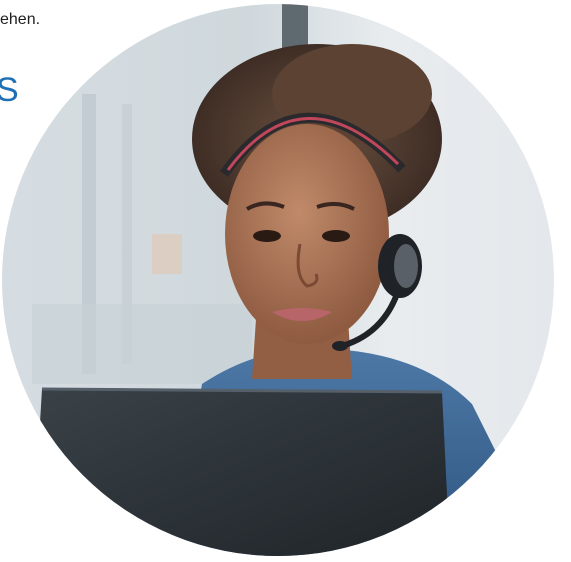 The height and width of the screenshot is (562, 571). I want to click on text-fragment: ehen., so click(20, 19).